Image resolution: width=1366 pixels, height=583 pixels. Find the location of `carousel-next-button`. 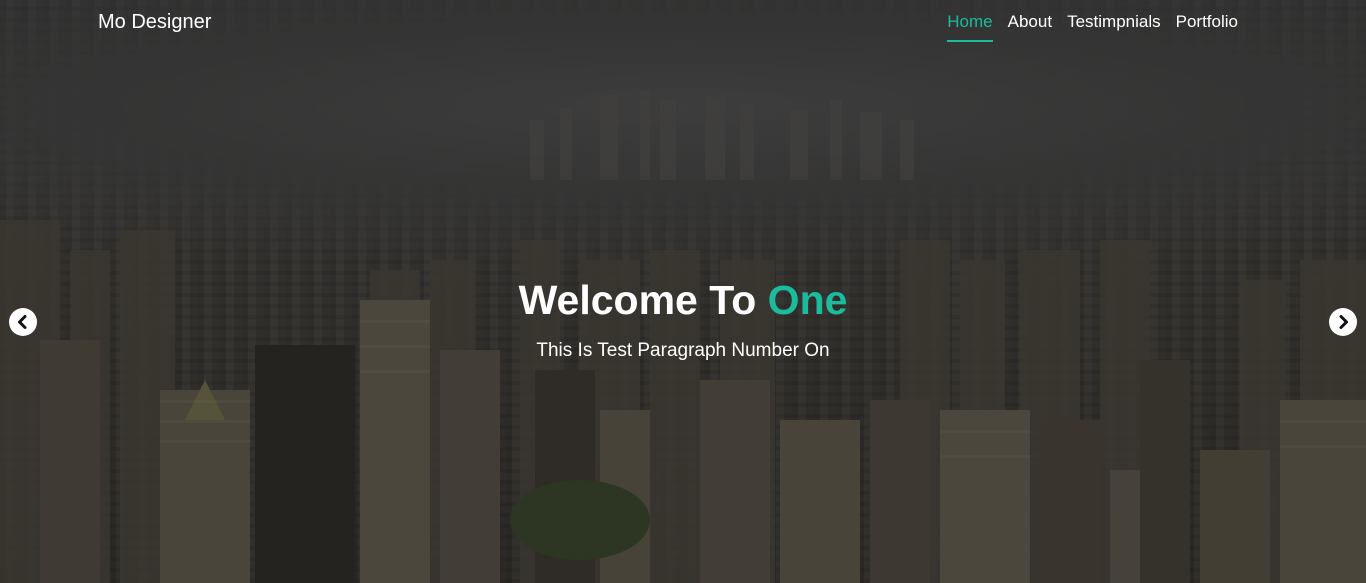

carousel-next-button is located at coordinates (1343, 322).